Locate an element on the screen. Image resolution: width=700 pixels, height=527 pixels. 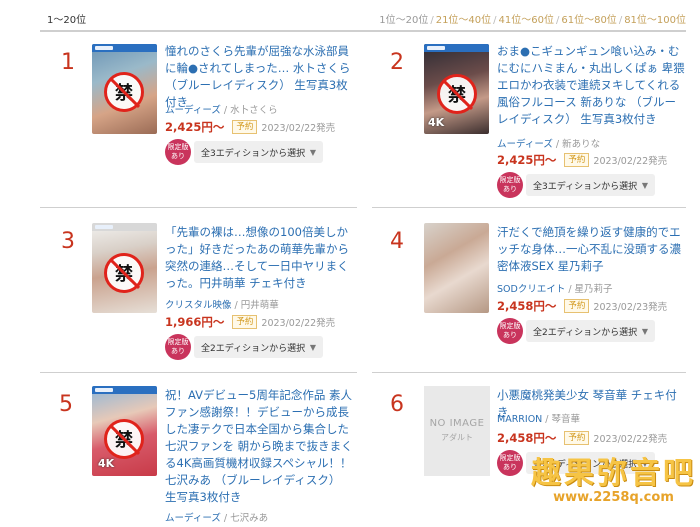
price: 1,966円〜 is located at coordinates (195, 322).